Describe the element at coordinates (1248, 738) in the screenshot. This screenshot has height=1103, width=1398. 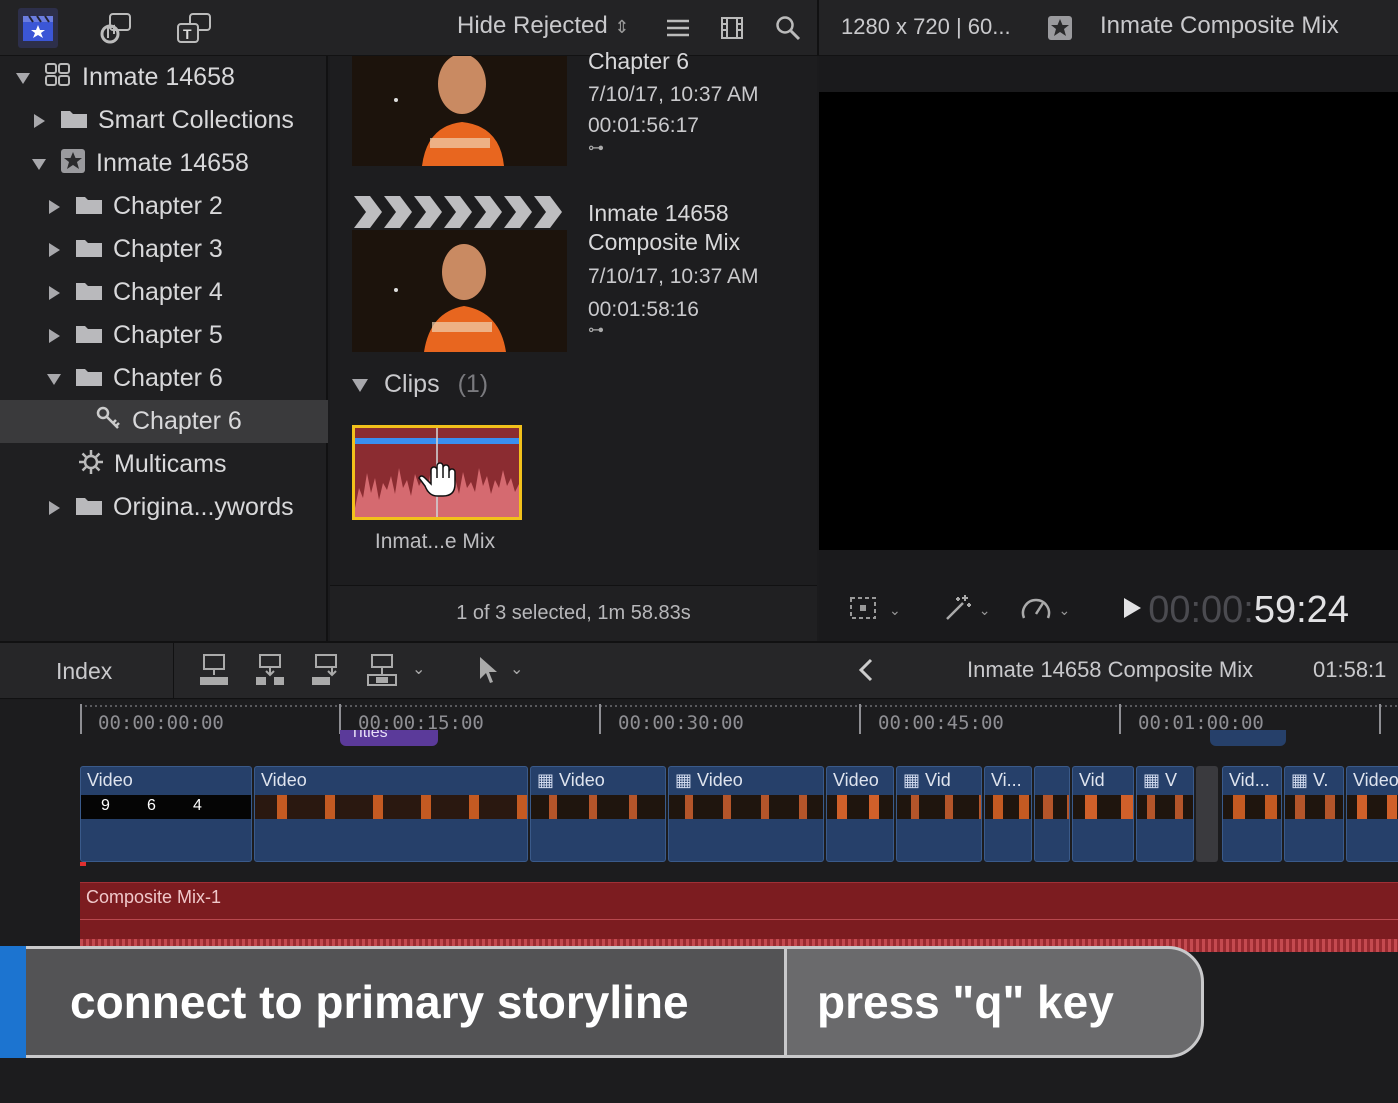
I see `connected-clip-stub` at that location.